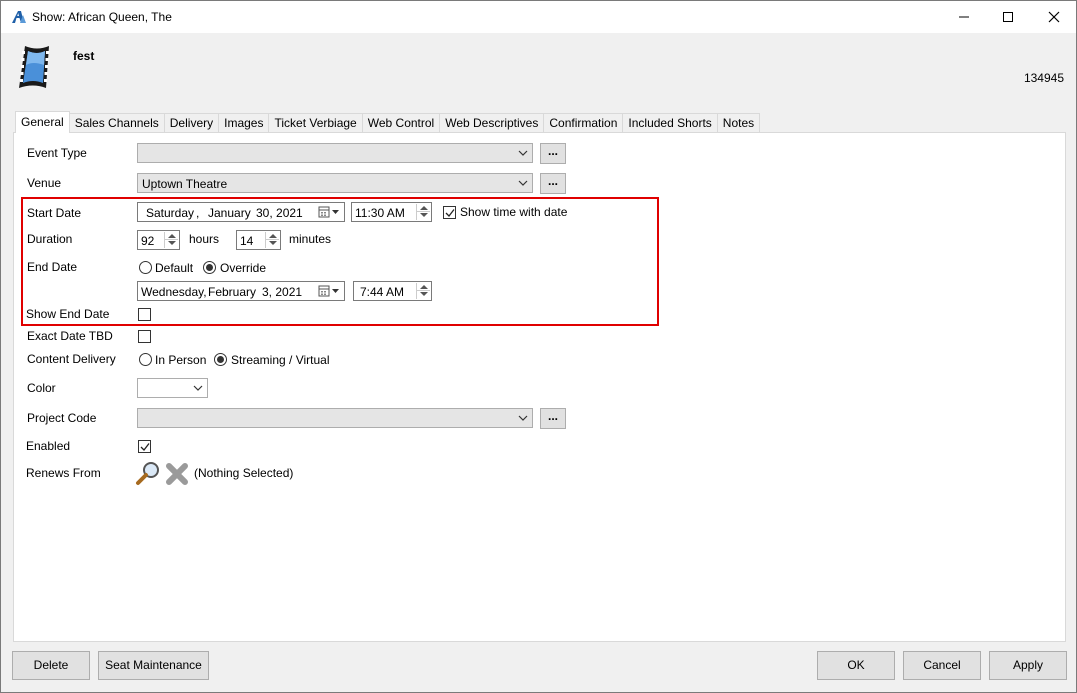 The height and width of the screenshot is (693, 1077). I want to click on tab-general: General, so click(42, 122).